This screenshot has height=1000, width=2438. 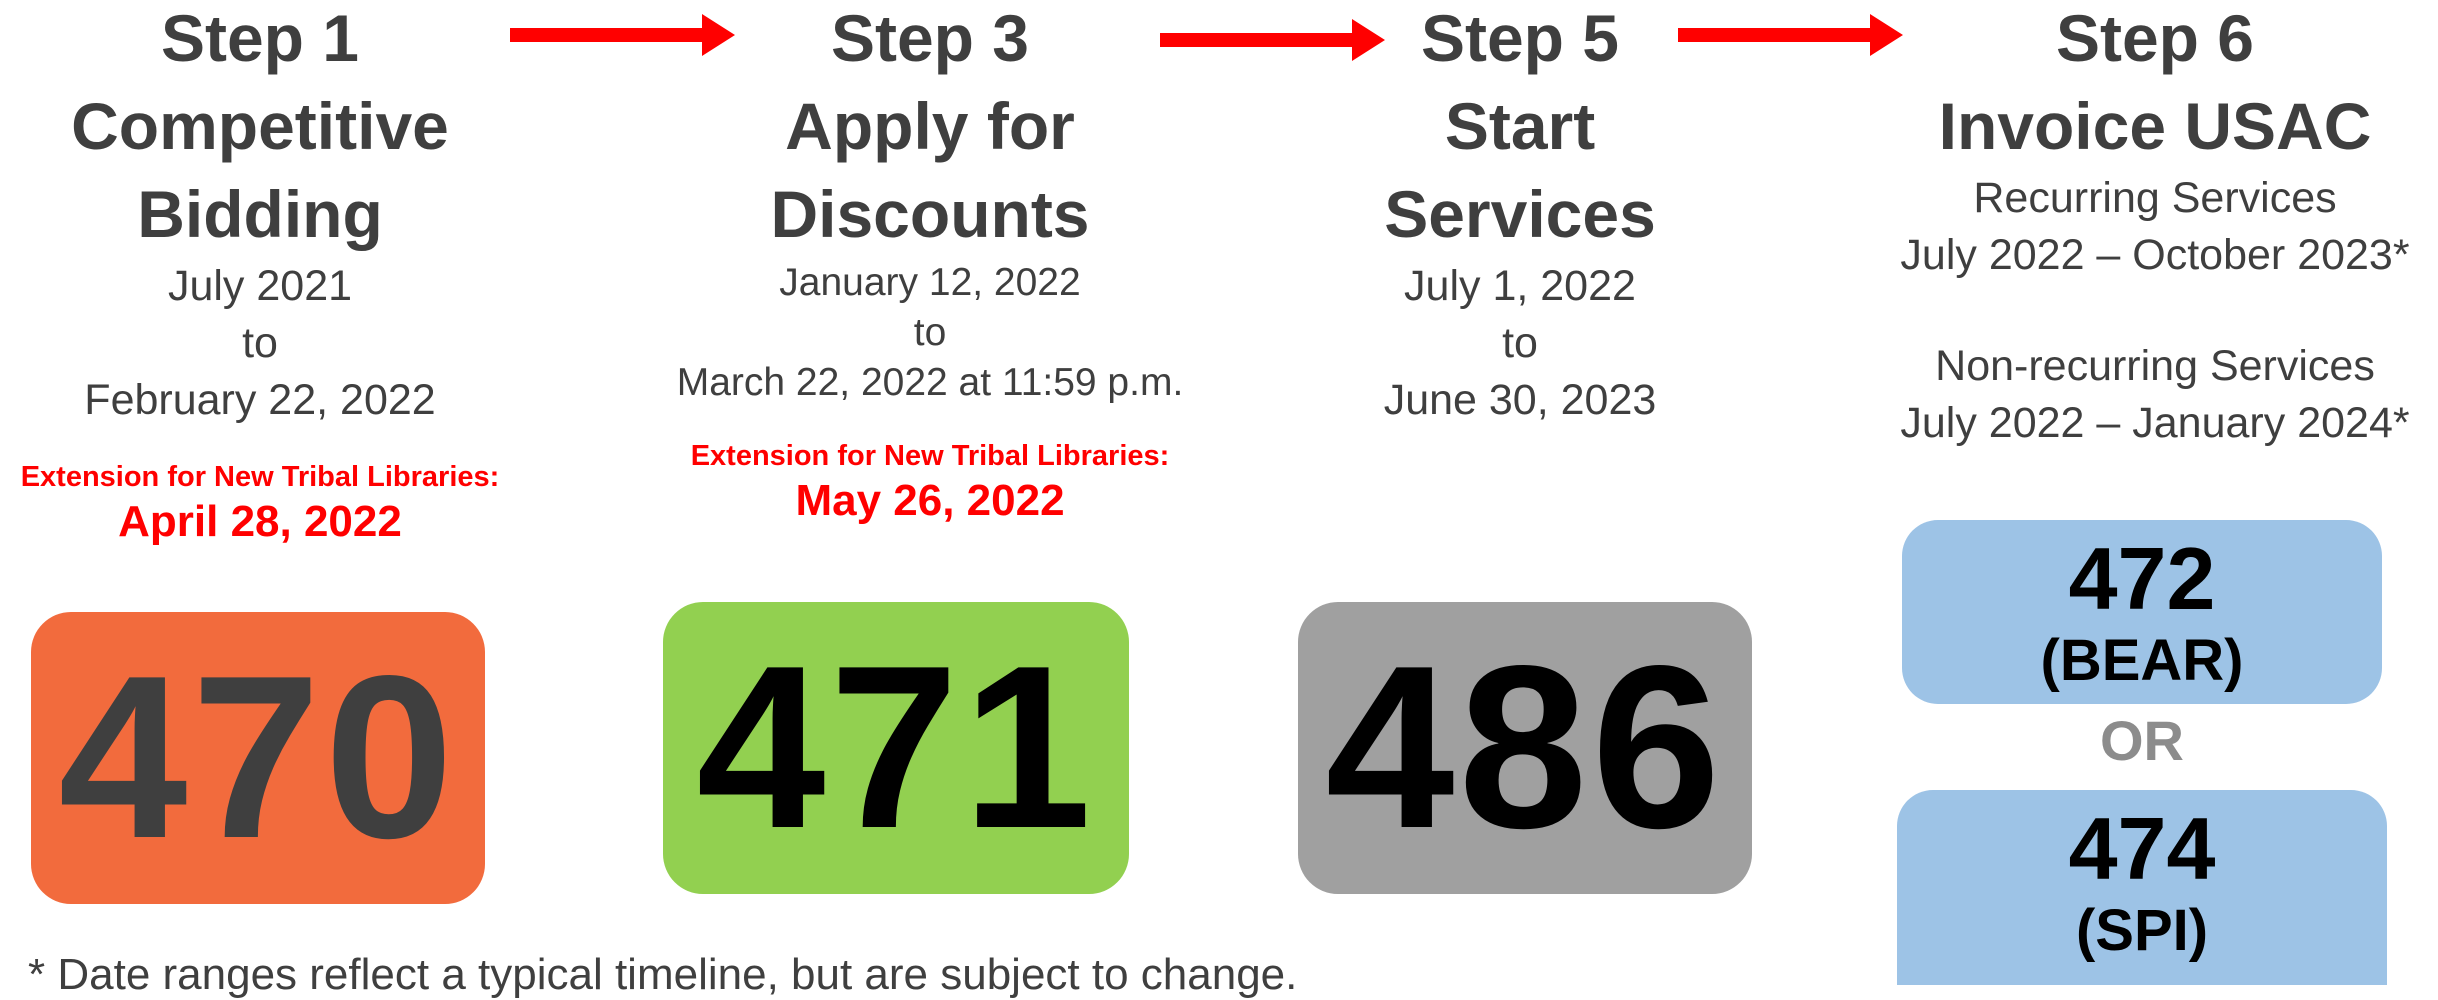 What do you see at coordinates (260, 38) in the screenshot?
I see `step-1-title: Step 1` at bounding box center [260, 38].